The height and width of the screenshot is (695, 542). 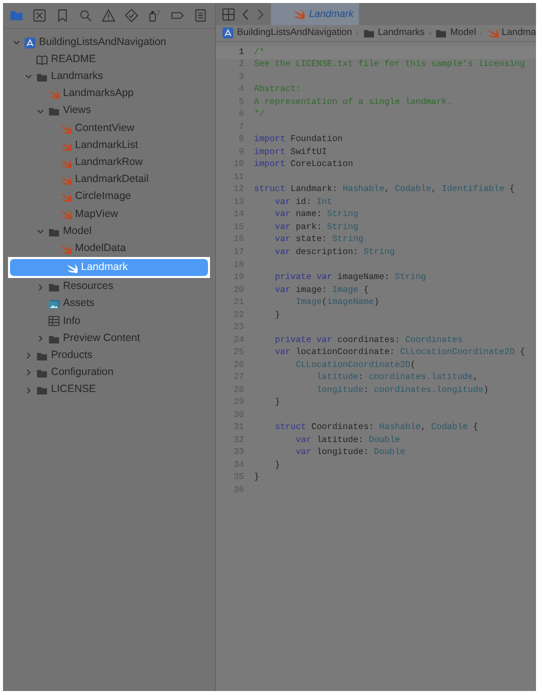 I want to click on tree-item: Configuration, so click(x=82, y=373).